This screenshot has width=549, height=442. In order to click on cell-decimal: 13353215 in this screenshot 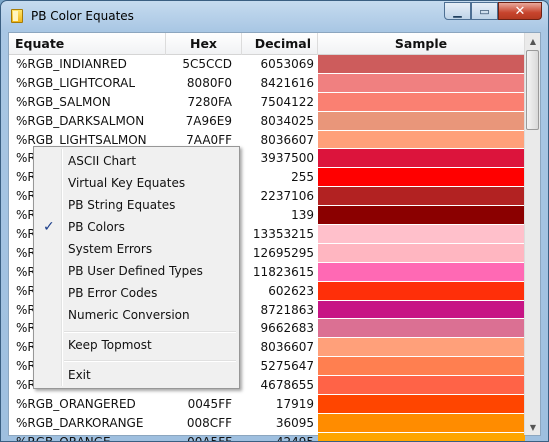, I will do `click(283, 234)`.